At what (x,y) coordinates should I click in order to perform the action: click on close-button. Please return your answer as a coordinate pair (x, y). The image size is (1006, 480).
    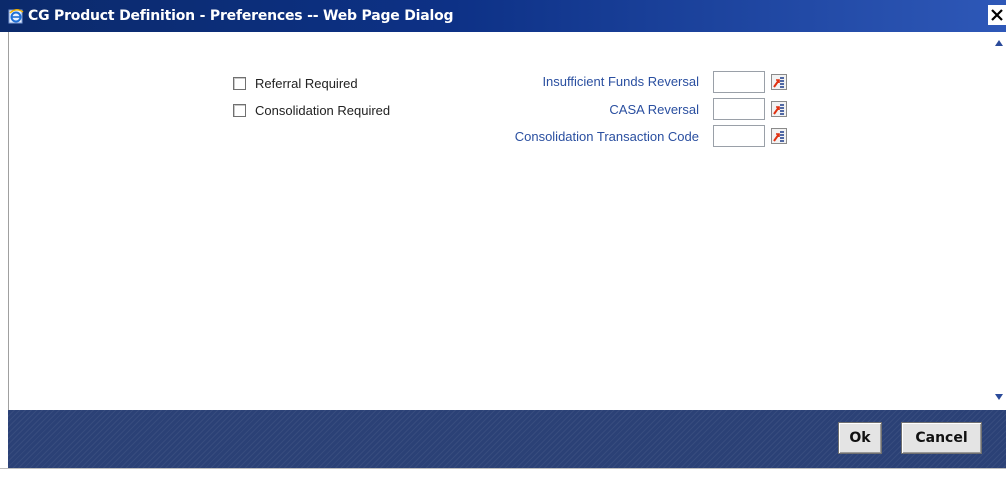
    Looking at the image, I should click on (997, 15).